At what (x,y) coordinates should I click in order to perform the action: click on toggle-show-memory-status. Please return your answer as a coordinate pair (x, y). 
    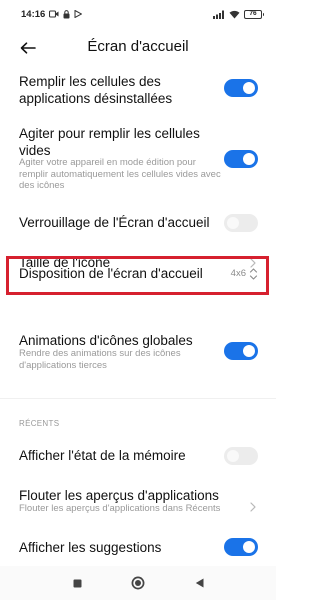
    Looking at the image, I should click on (241, 456).